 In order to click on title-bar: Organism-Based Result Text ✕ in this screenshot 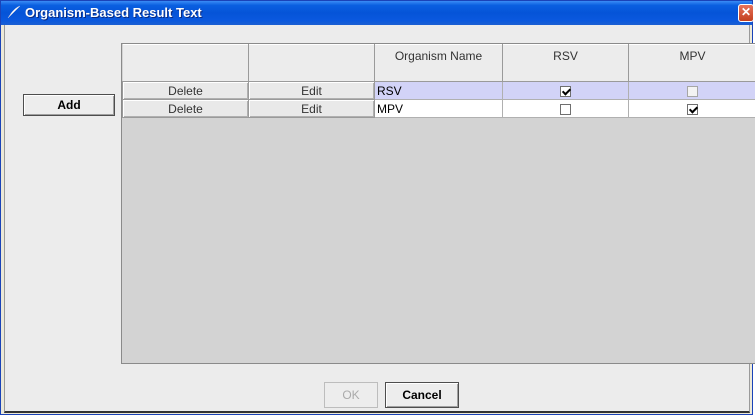, I will do `click(377, 13)`.